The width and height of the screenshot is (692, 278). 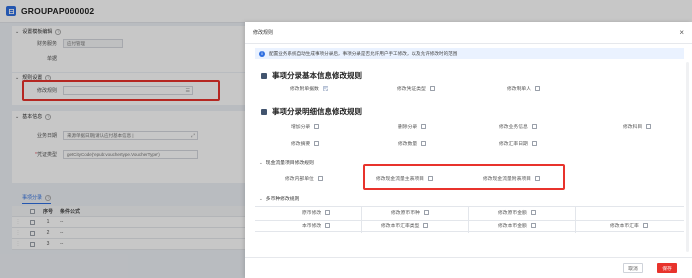 What do you see at coordinates (309, 88) in the screenshot?
I see `opt-attachment-count: 修改附单据数` at bounding box center [309, 88].